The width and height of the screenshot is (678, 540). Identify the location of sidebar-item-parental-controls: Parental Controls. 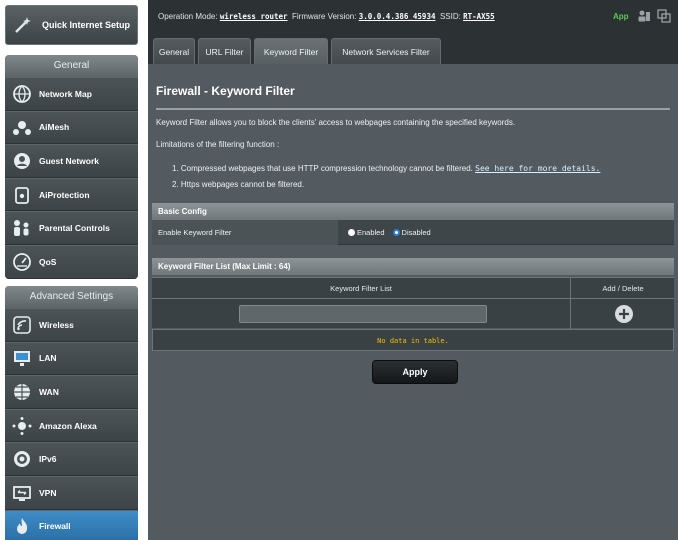
(71, 228).